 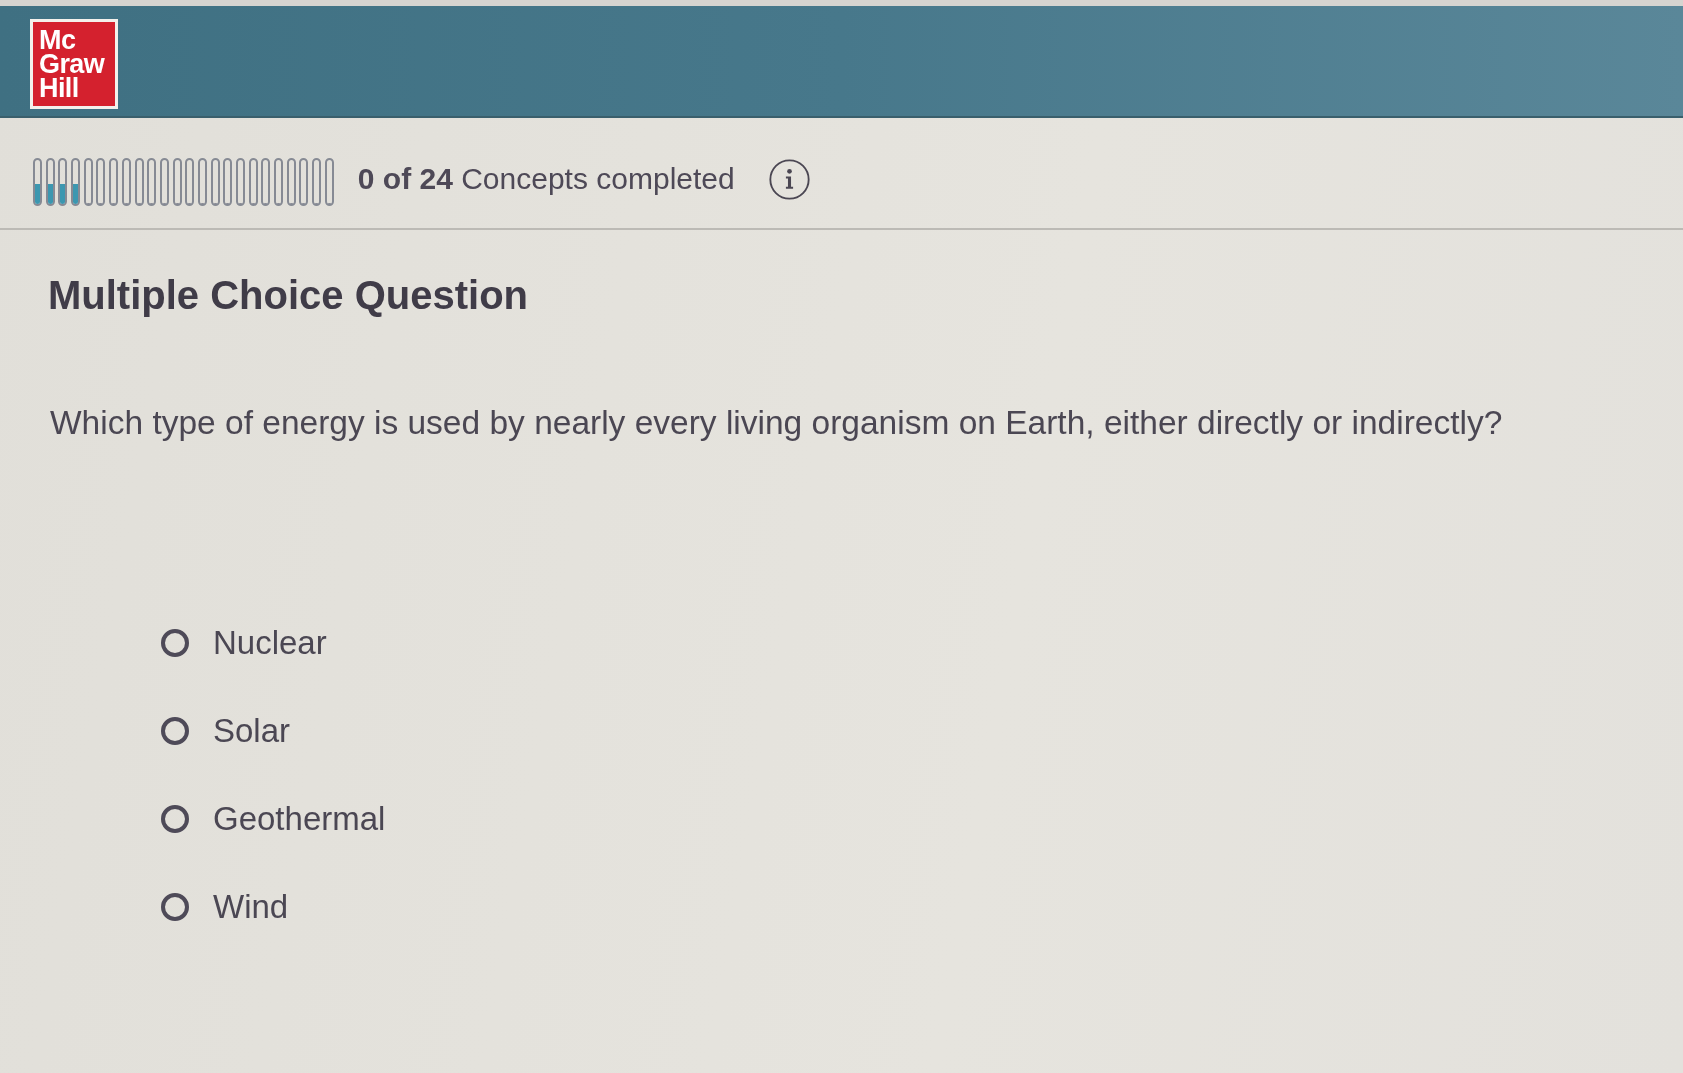 I want to click on answer-option: Solar, so click(x=273, y=730).